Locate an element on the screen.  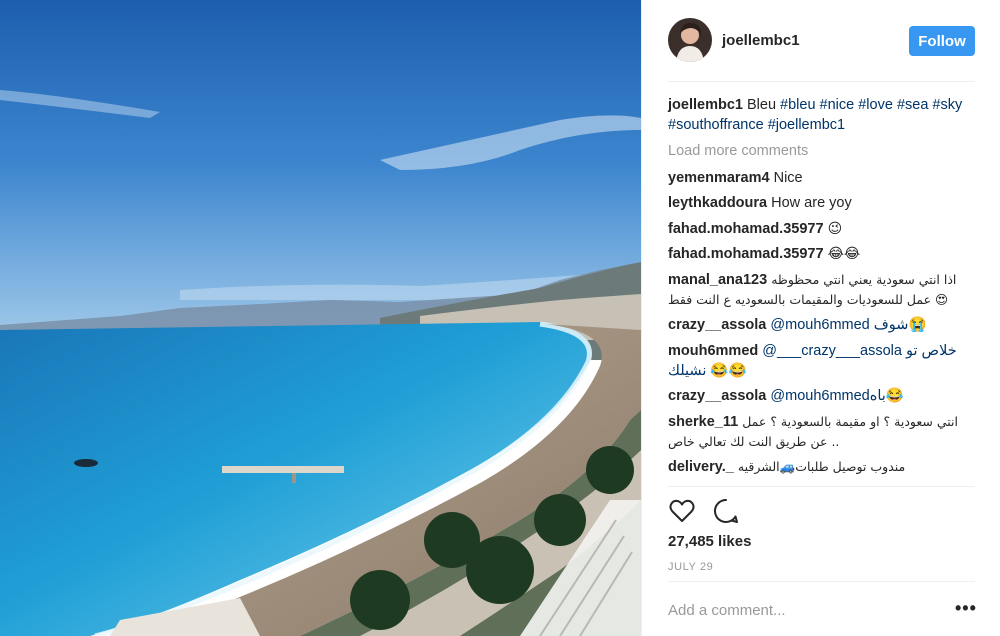
comment-text: مندوب توصيل طلبات🚙الشرقيه is located at coordinates (821, 466).